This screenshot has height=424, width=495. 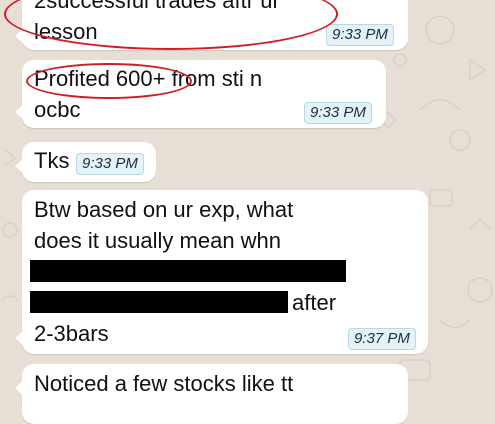 What do you see at coordinates (71, 333) in the screenshot?
I see `message-line: 2-3bars` at bounding box center [71, 333].